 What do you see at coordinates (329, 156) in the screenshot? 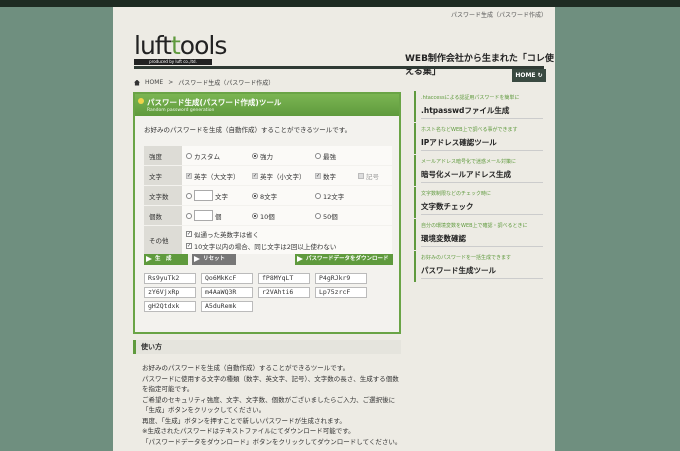
I see `option-label: 最強` at bounding box center [329, 156].